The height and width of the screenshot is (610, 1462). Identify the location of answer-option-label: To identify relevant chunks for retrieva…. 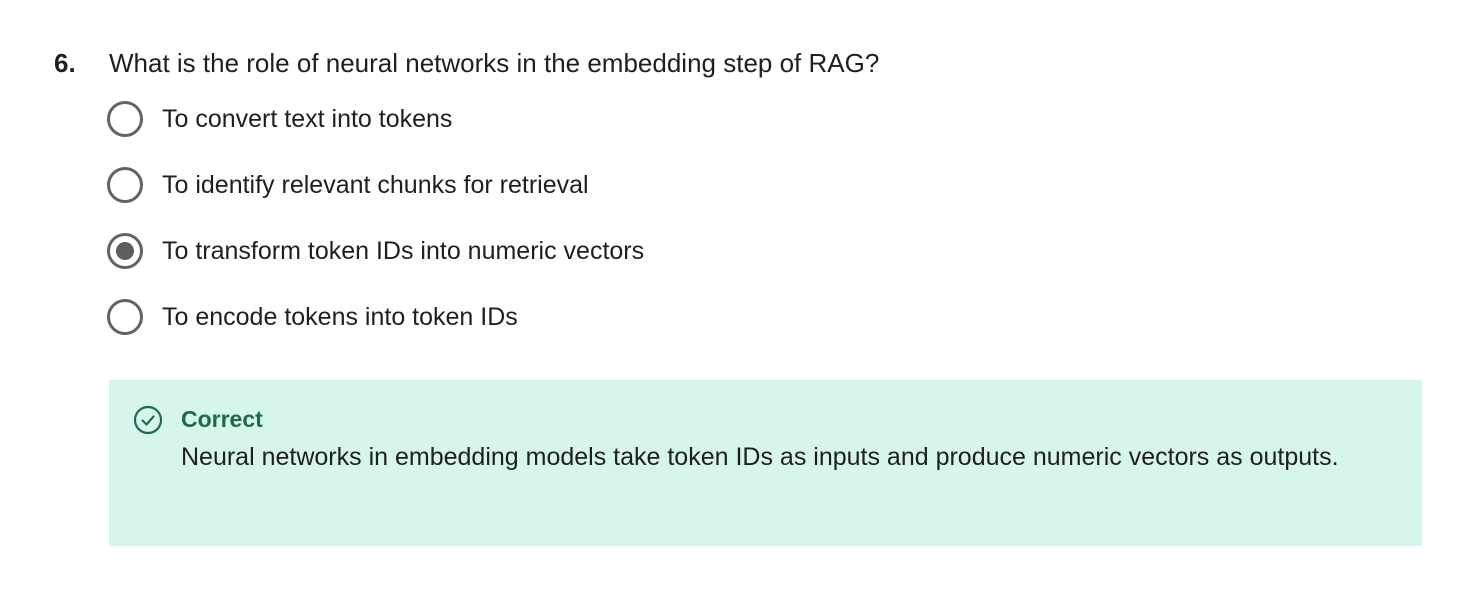
(375, 185).